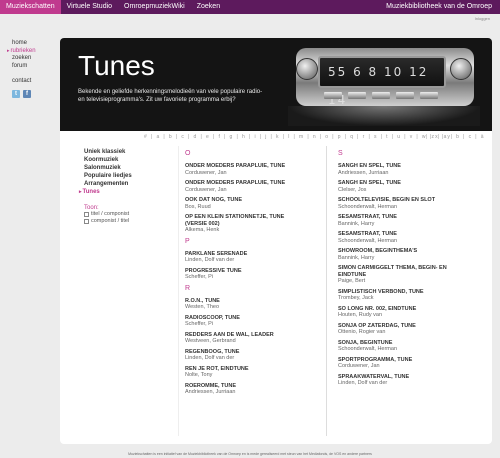  Describe the element at coordinates (198, 206) in the screenshot. I see `tune-author: Bos, Ruud` at that location.